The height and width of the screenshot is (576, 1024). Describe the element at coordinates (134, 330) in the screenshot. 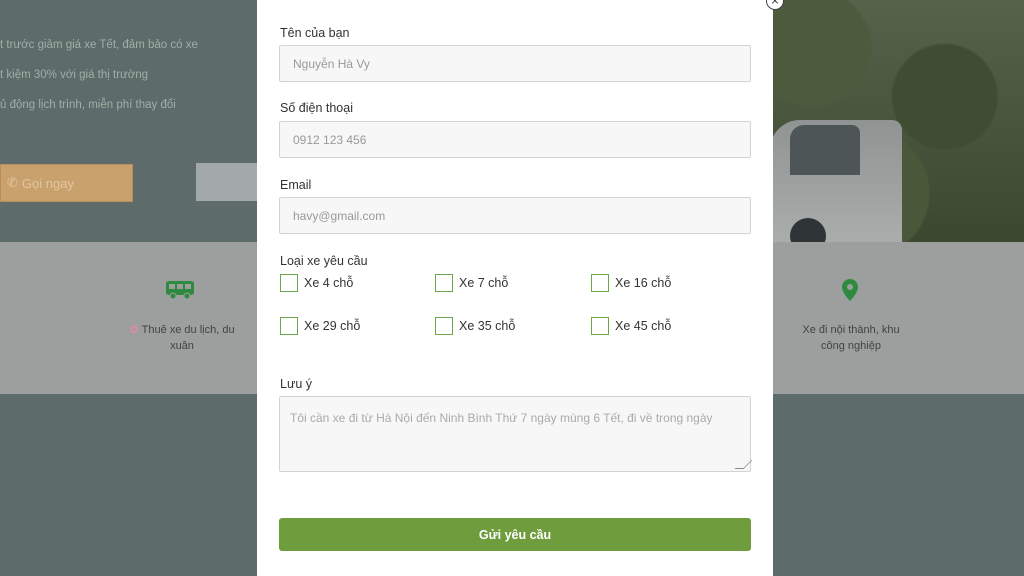

I see `flower-icon: ✿` at that location.